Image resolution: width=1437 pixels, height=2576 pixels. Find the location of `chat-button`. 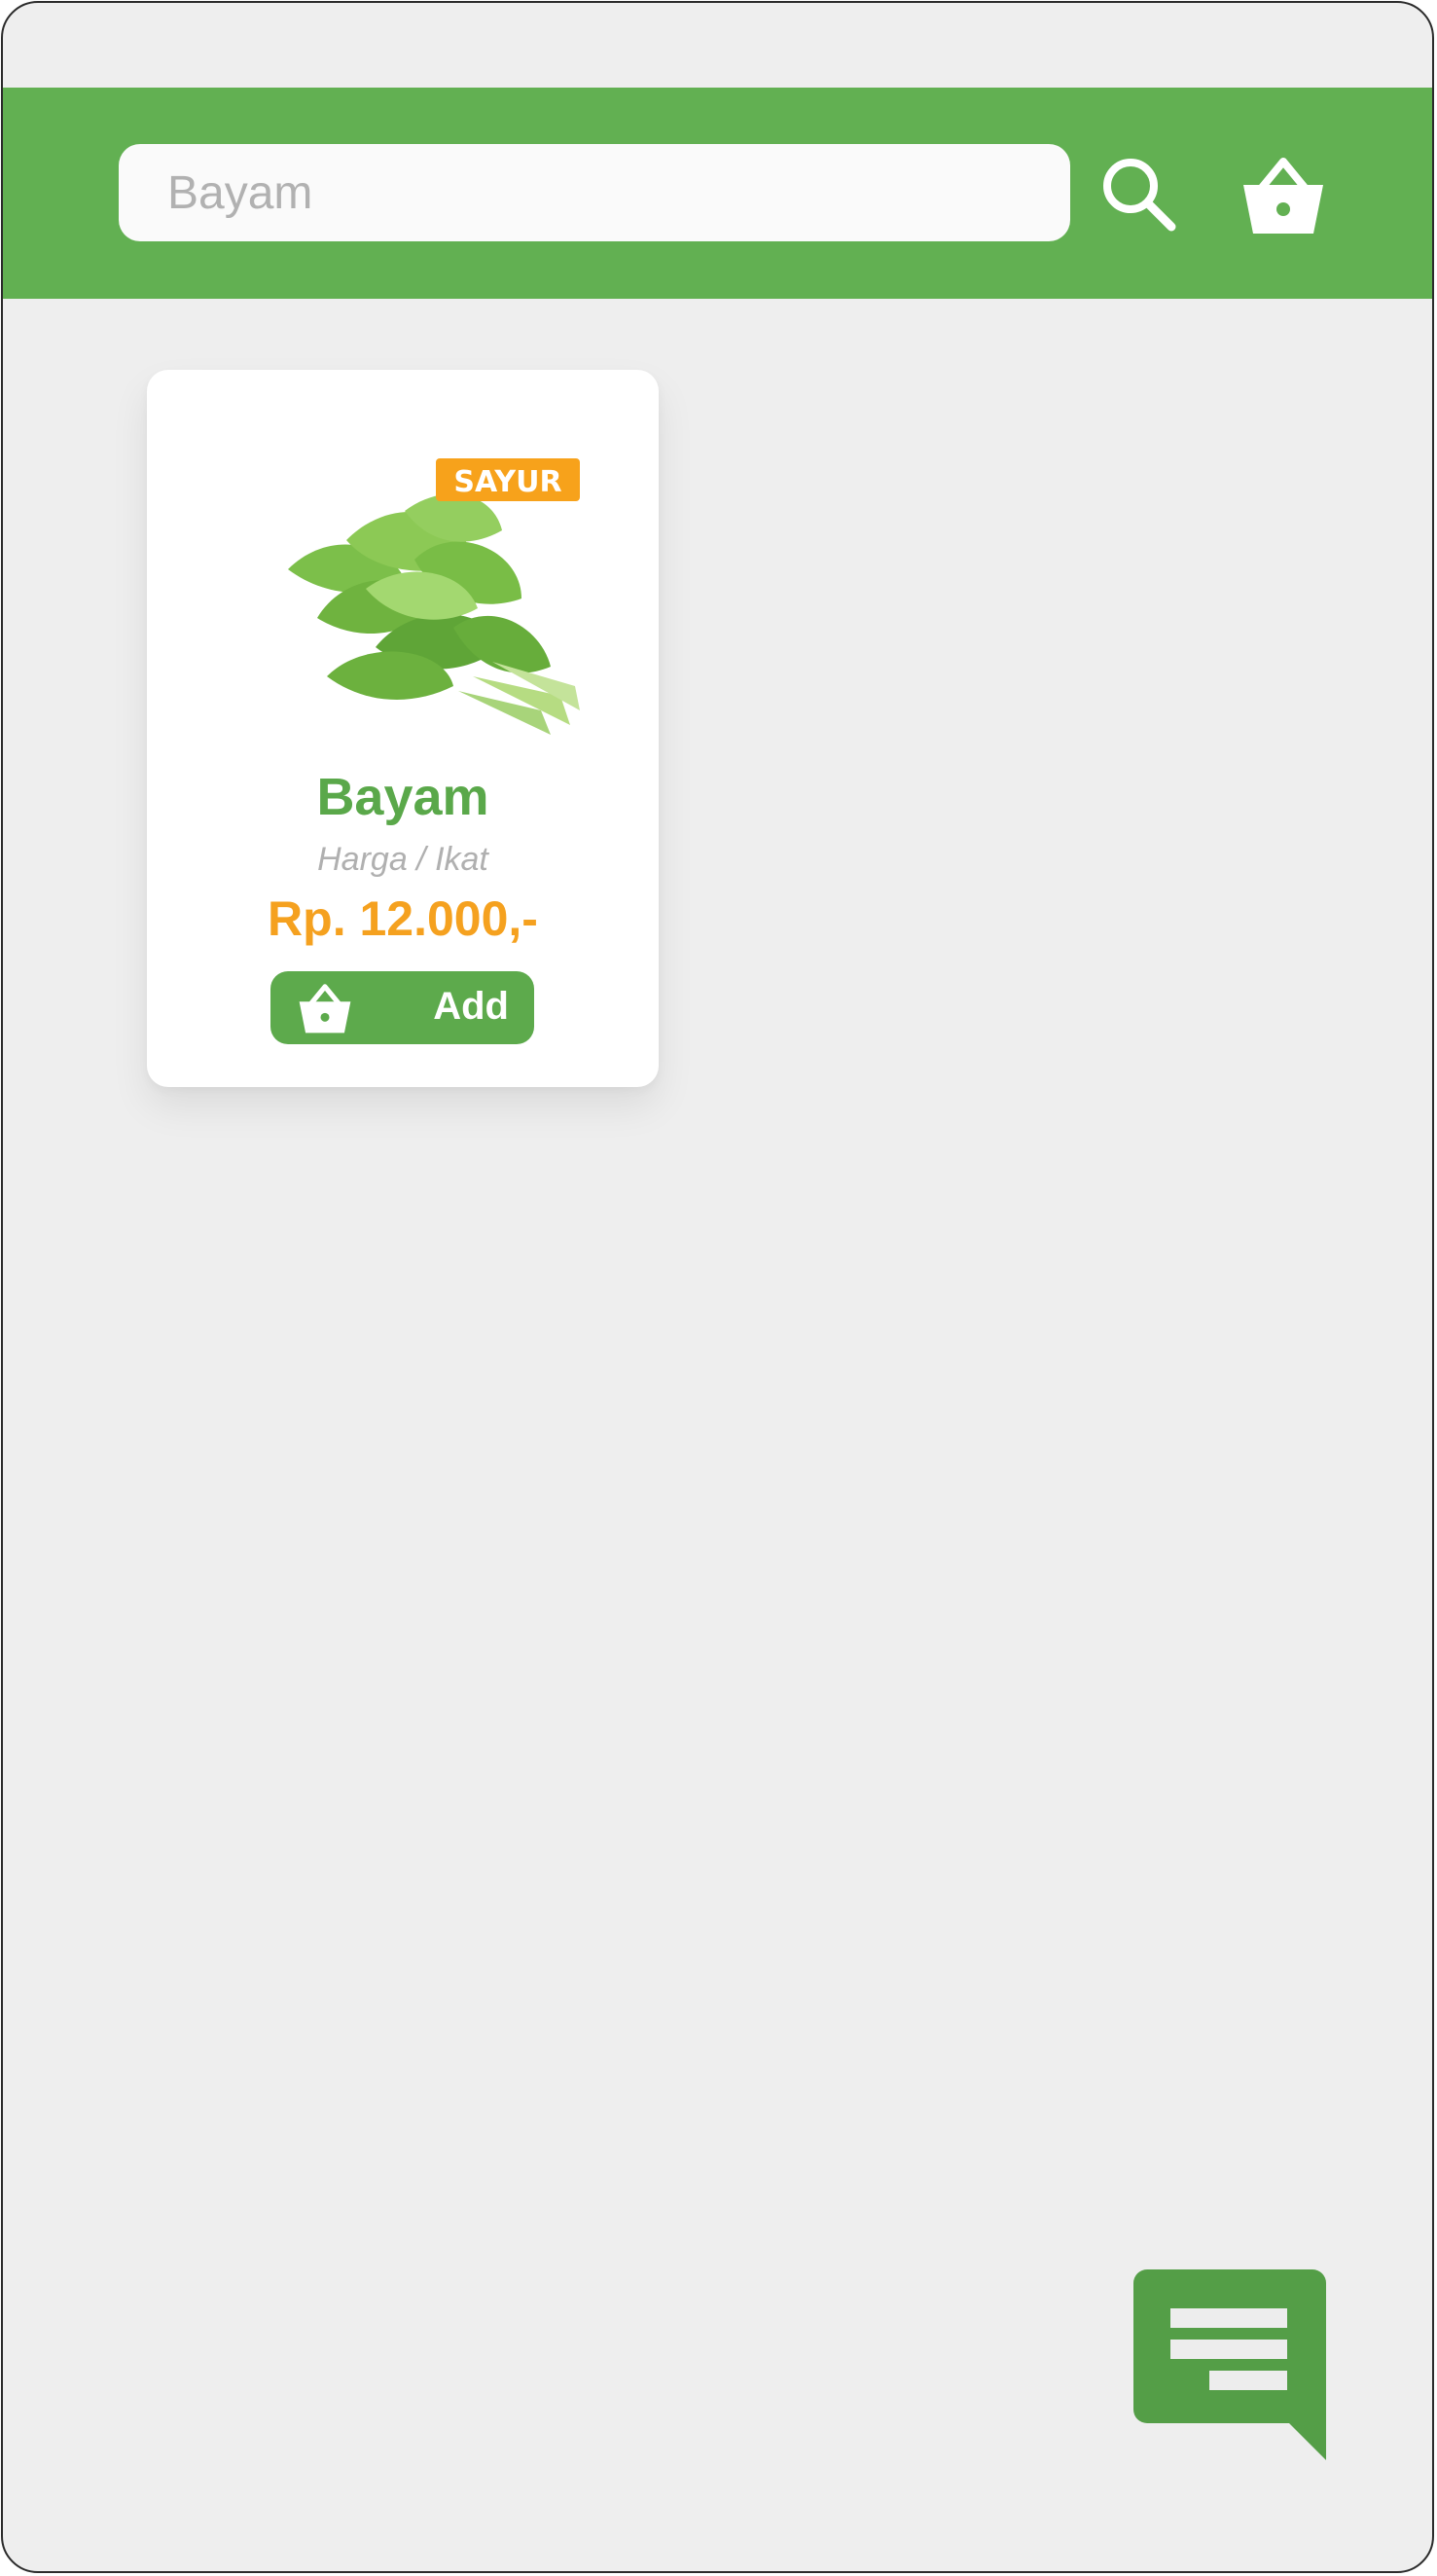

chat-button is located at coordinates (1229, 2365).